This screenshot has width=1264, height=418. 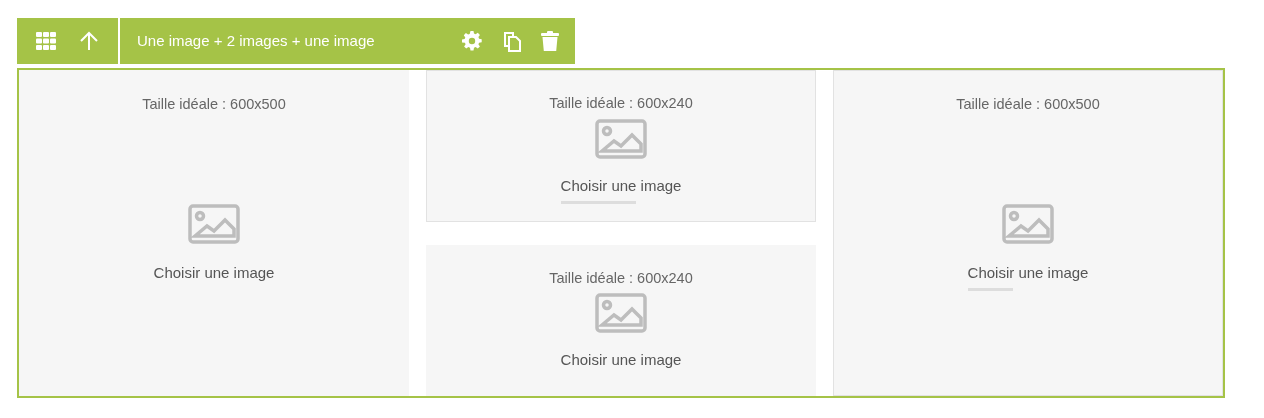 I want to click on settings-icon, so click(x=472, y=41).